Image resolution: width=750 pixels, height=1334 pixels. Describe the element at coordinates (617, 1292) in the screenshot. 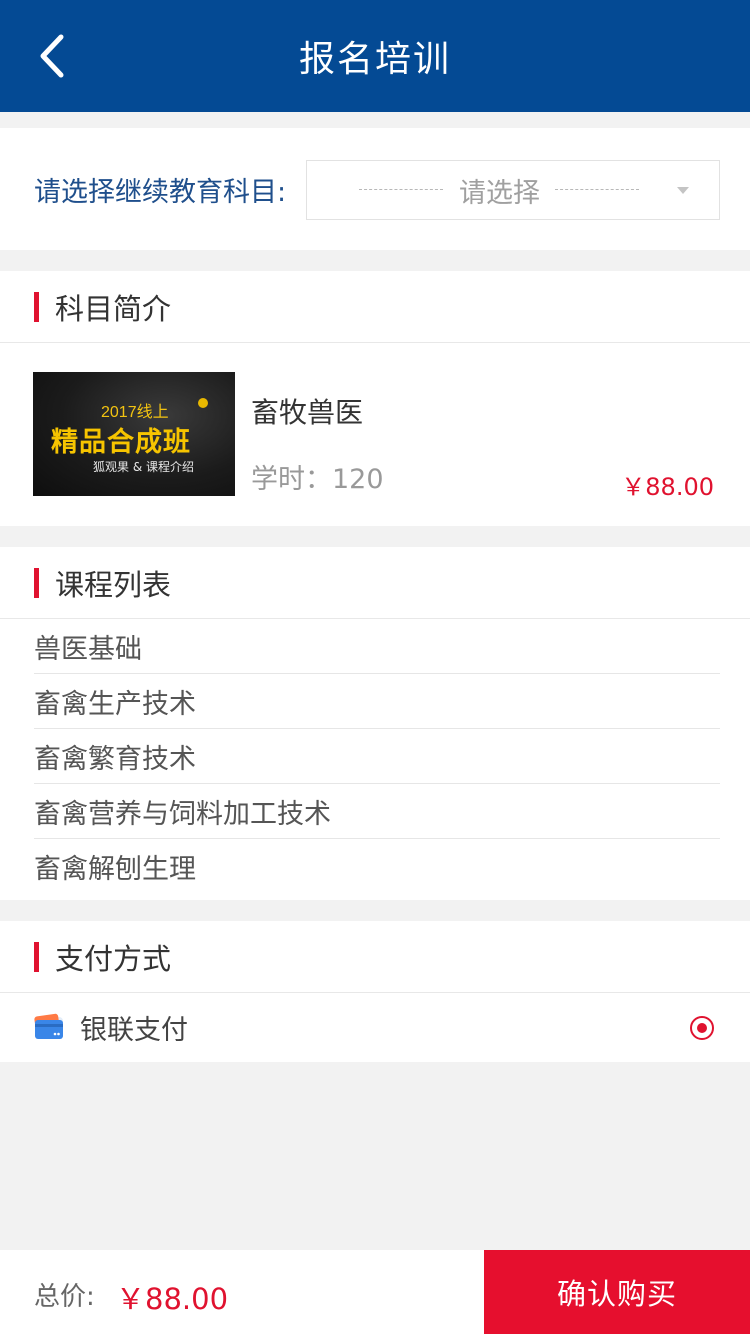

I see `confirm-purchase-button: 确认购买` at that location.